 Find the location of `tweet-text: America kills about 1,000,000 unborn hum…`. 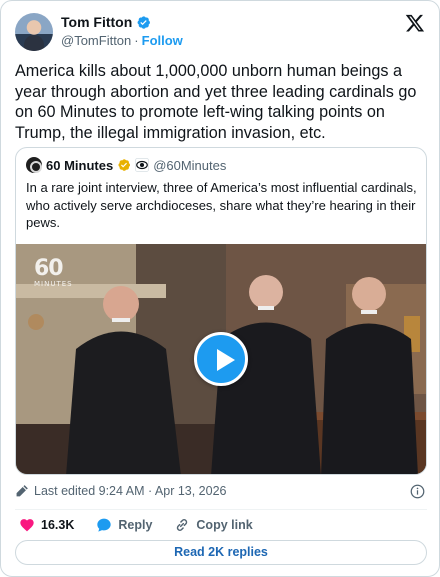

tweet-text: America kills about 1,000,000 unborn hum… is located at coordinates (216, 102).